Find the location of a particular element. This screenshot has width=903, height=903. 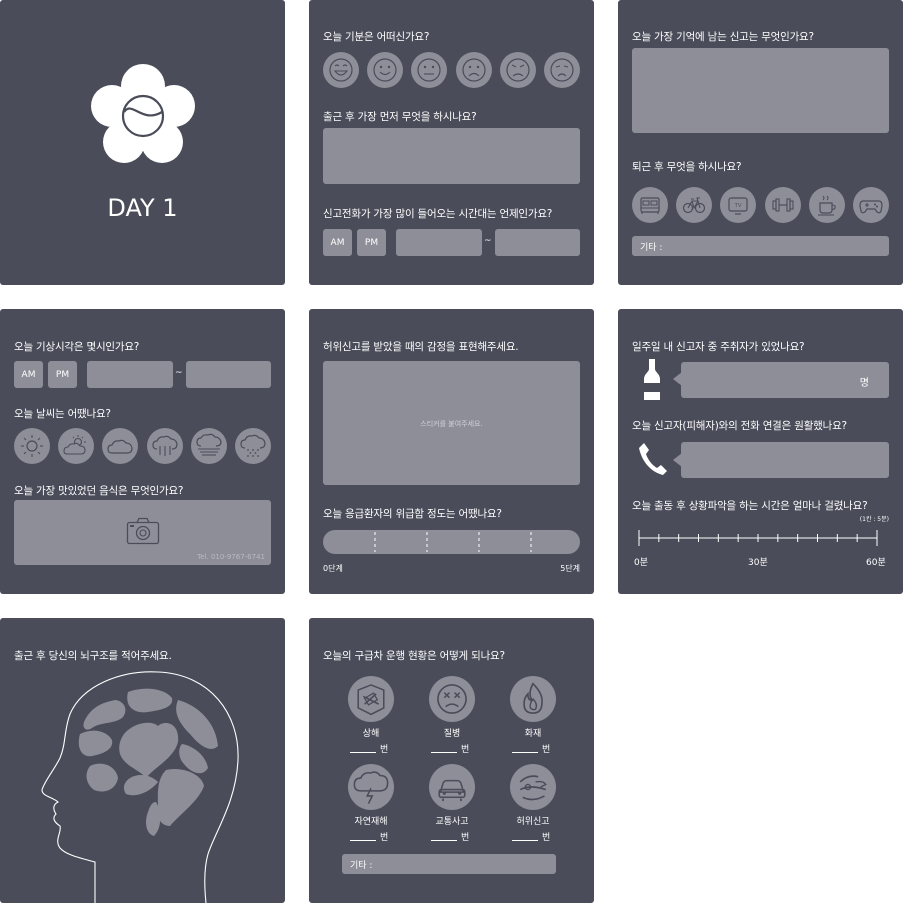

slider-dividers is located at coordinates (453, 542).